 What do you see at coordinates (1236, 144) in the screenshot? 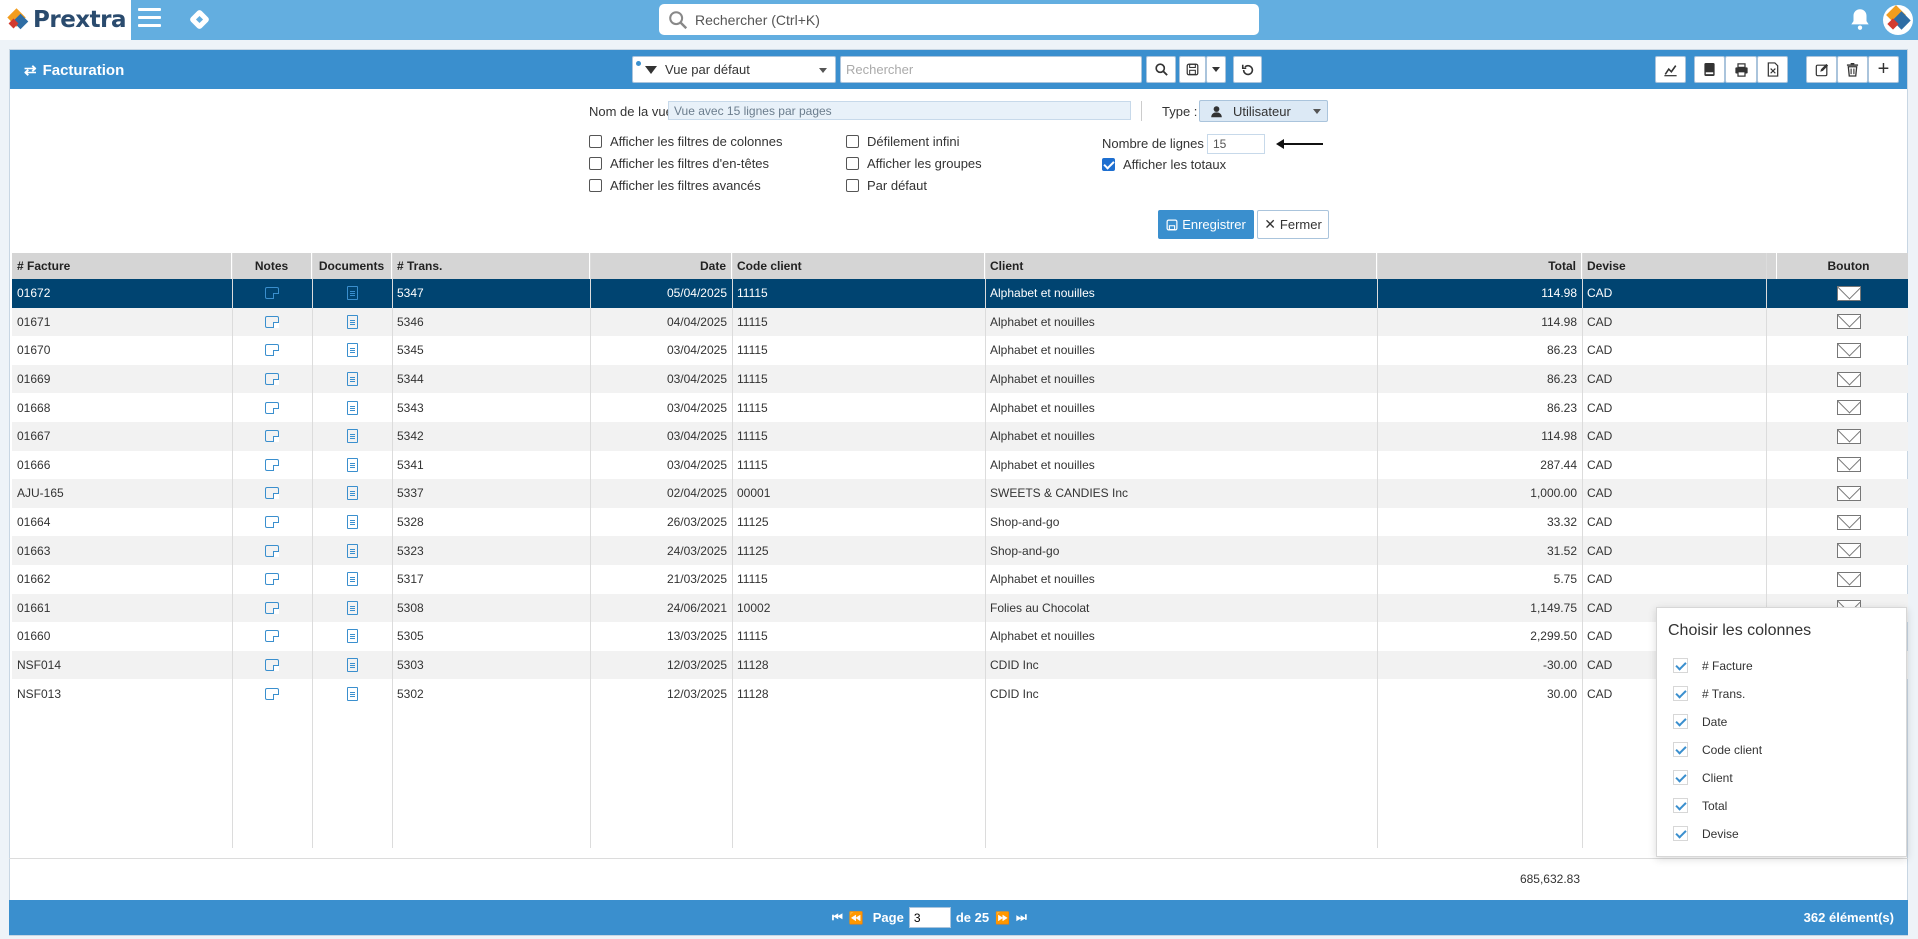
I see `rows-count-input` at bounding box center [1236, 144].